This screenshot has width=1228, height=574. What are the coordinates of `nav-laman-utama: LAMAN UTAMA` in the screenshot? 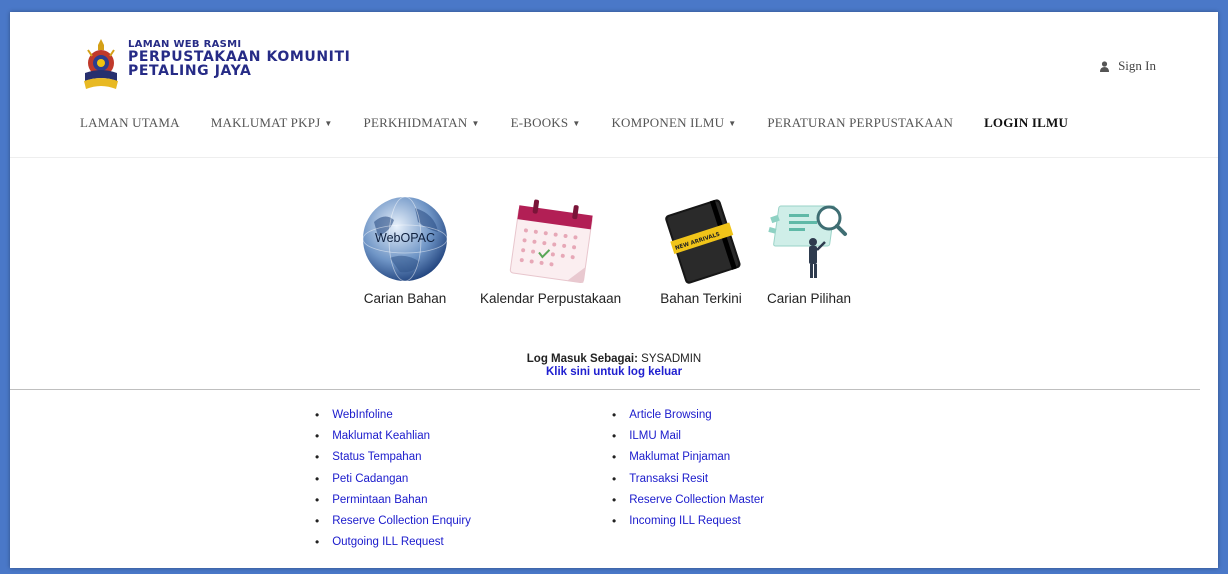 It's located at (130, 123).